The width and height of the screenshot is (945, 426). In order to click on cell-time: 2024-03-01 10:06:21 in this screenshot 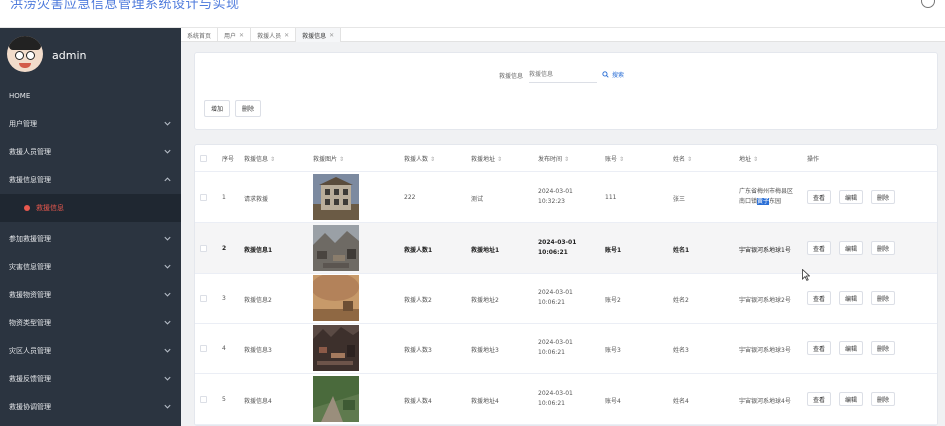, I will do `click(555, 398)`.